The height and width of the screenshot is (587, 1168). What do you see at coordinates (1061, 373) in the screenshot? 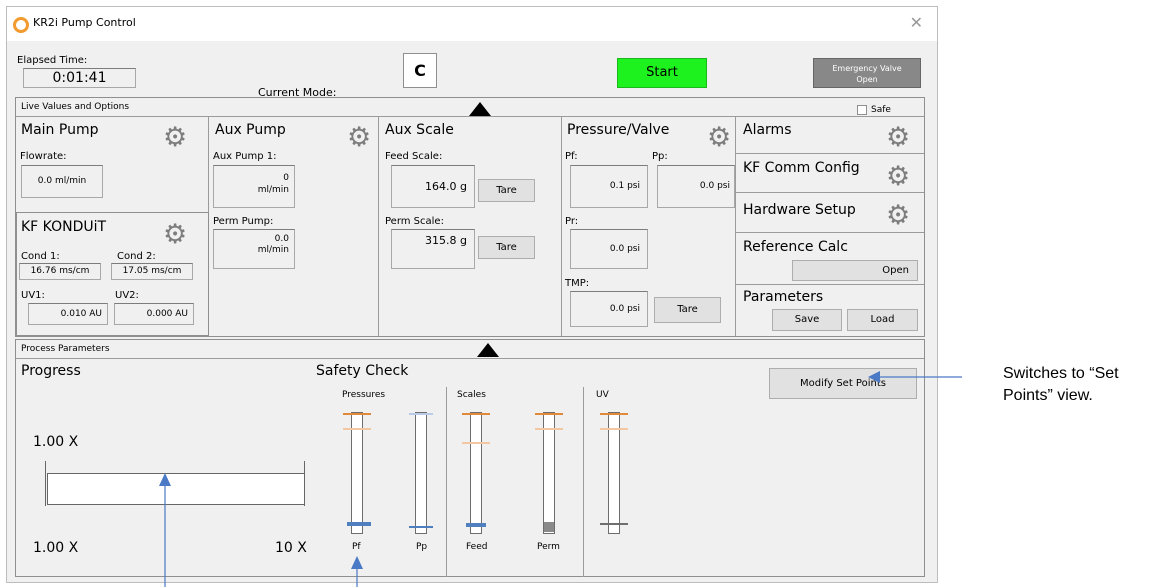
I see `annotation-line-1: Switches to “Set` at bounding box center [1061, 373].